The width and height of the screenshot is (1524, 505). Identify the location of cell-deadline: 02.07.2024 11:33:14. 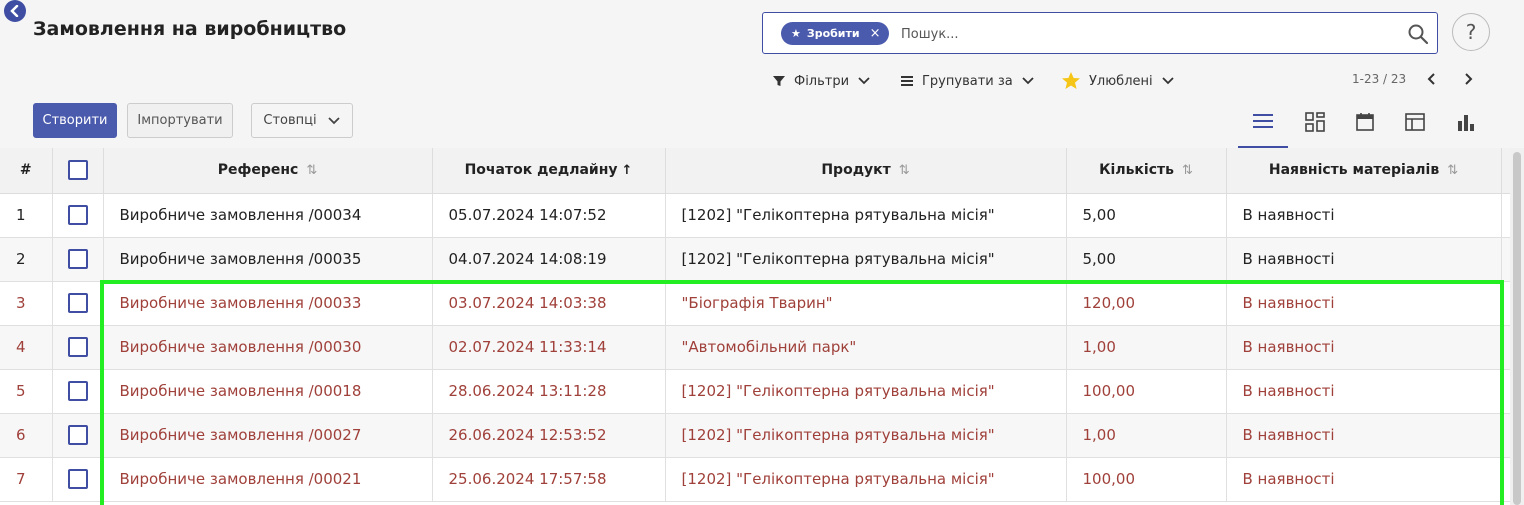
(549, 347).